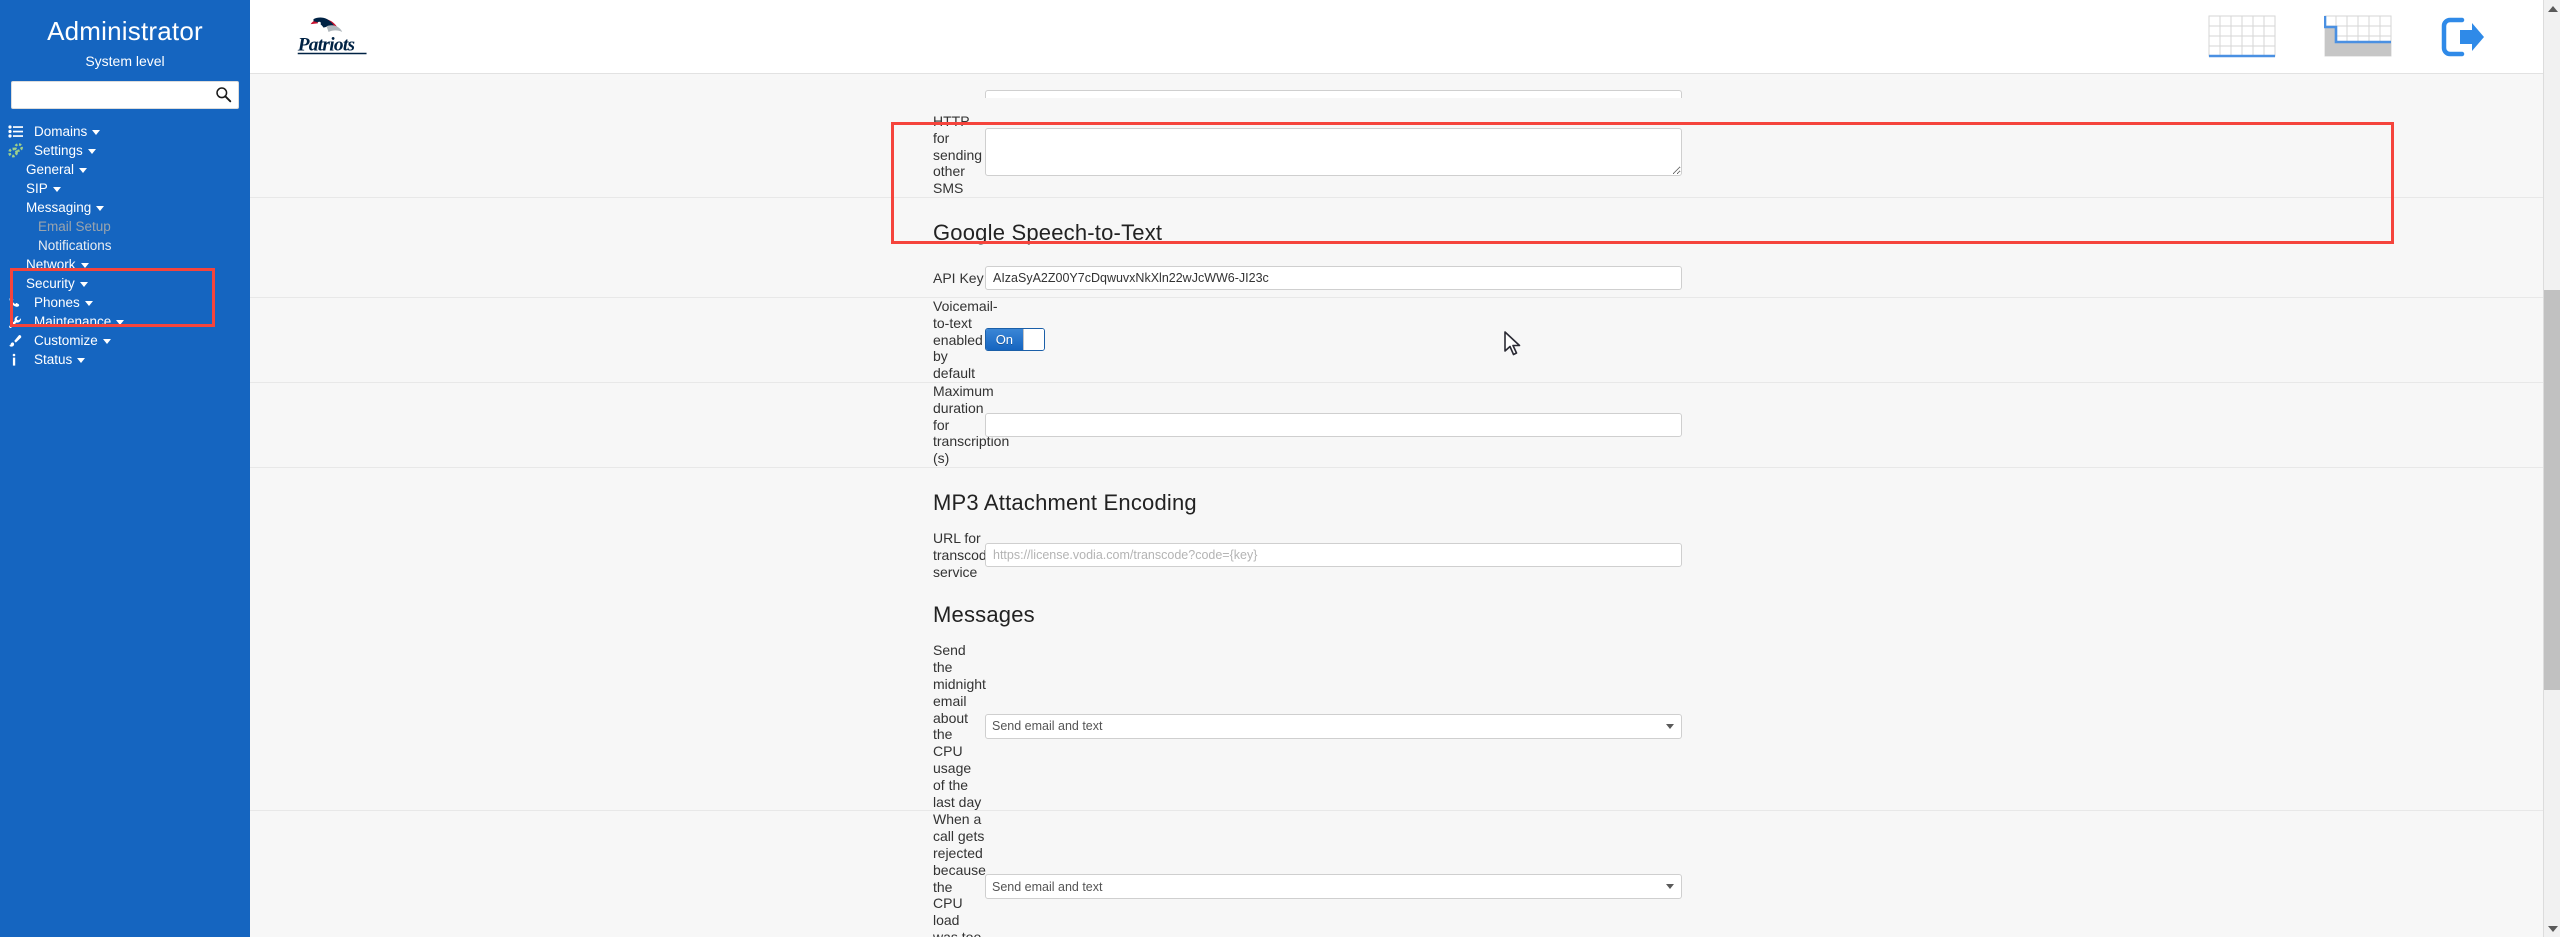 This screenshot has height=937, width=2560. I want to click on sidebar-item-security: Security, so click(125, 283).